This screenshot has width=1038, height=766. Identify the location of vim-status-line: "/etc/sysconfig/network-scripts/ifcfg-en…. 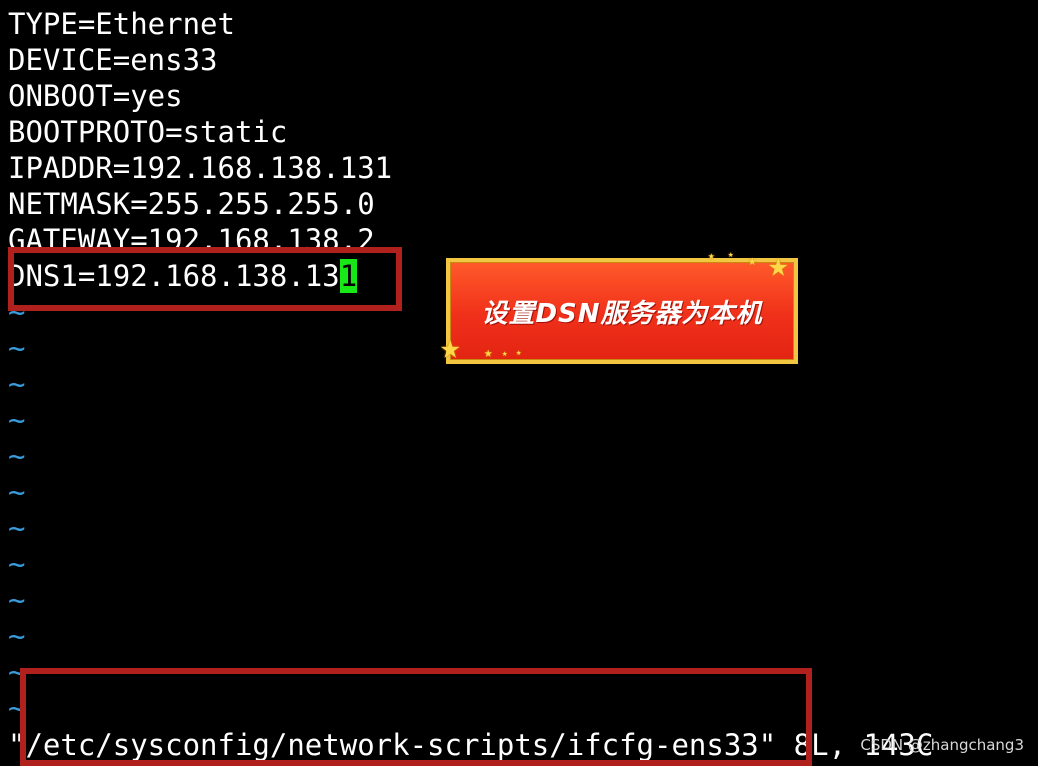
(470, 745).